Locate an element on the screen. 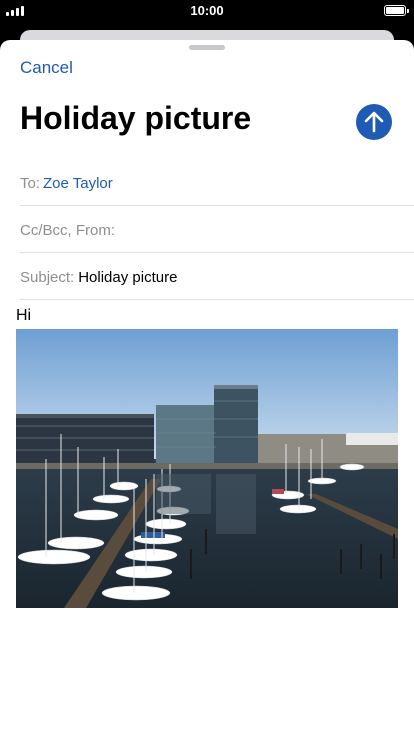 The height and width of the screenshot is (736, 414). arrow-up-icon is located at coordinates (374, 122).